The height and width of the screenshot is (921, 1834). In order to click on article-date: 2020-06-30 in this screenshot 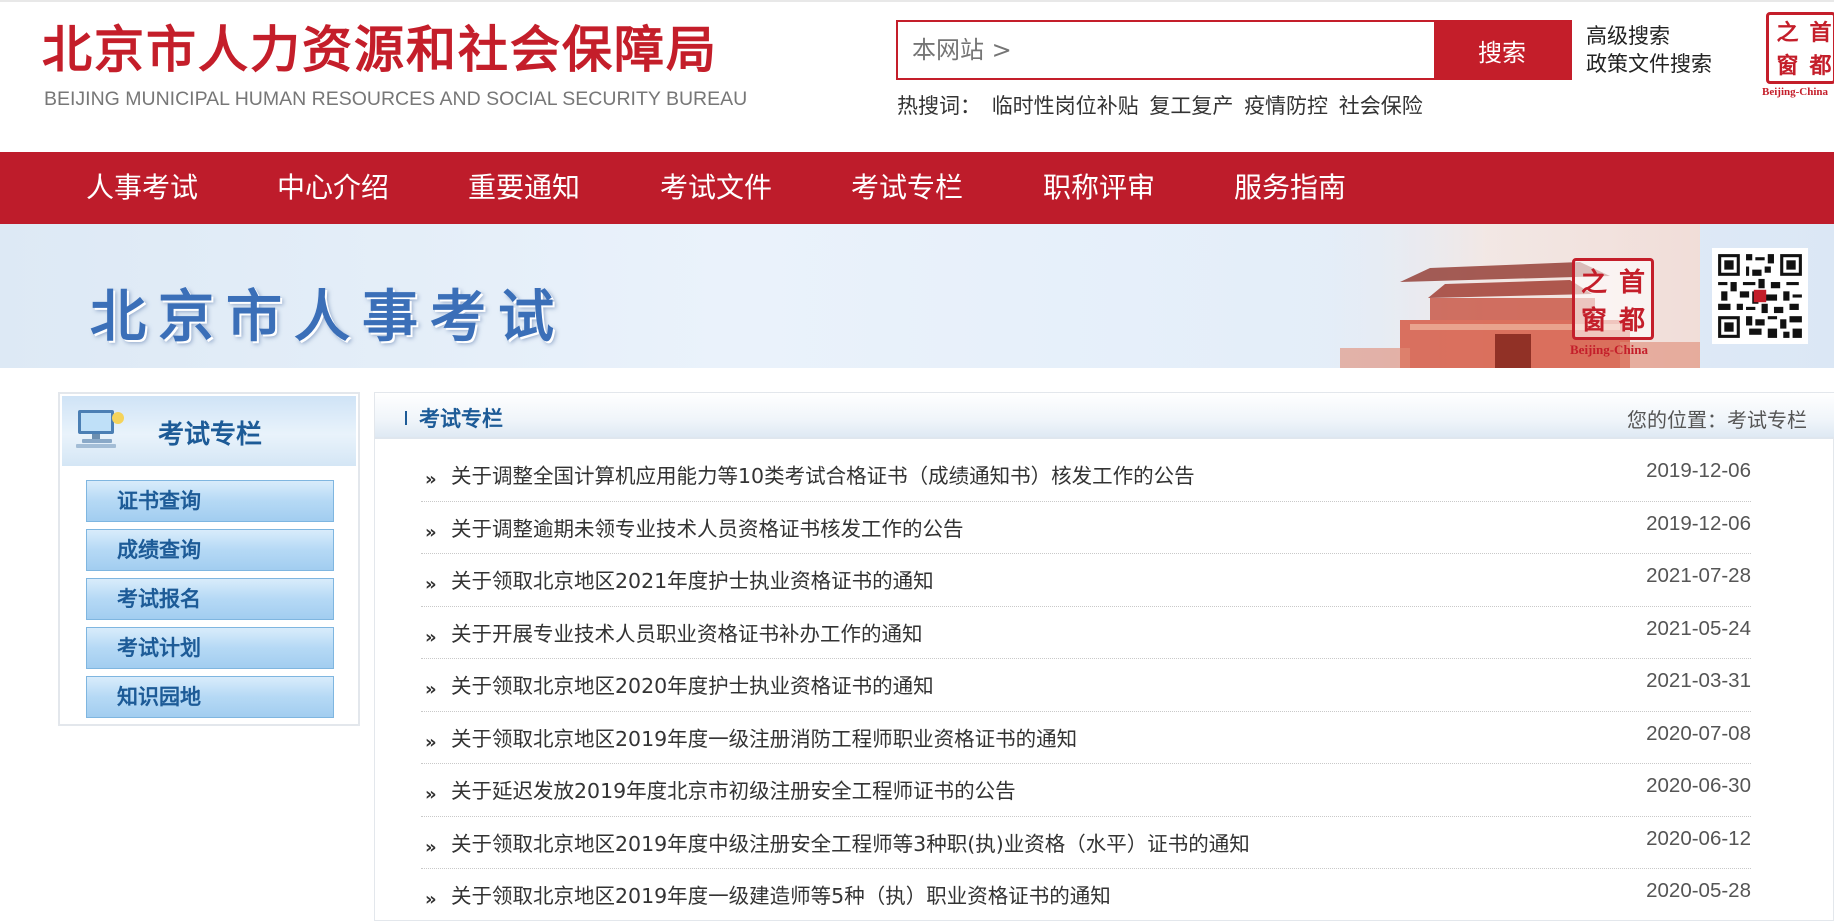, I will do `click(1698, 785)`.